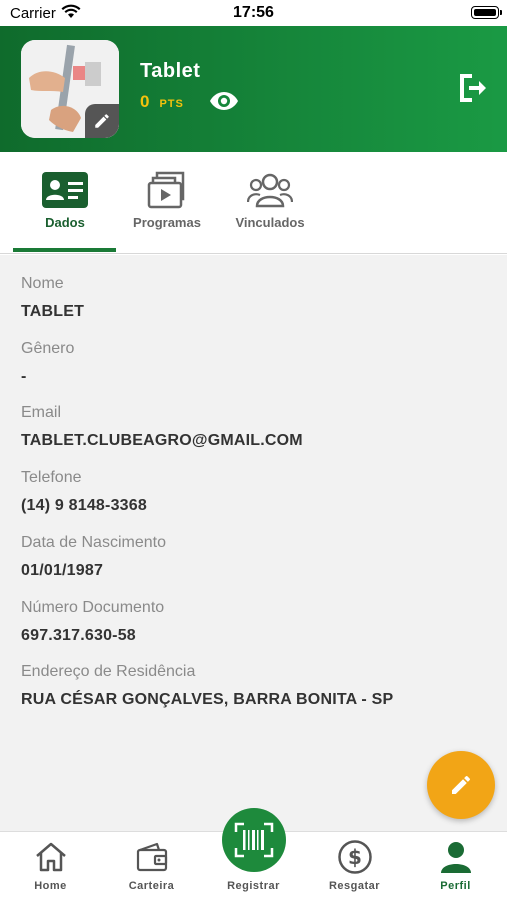  What do you see at coordinates (92, 622) in the screenshot?
I see `field-numero-documento: Número Documento 697.317.630-58` at bounding box center [92, 622].